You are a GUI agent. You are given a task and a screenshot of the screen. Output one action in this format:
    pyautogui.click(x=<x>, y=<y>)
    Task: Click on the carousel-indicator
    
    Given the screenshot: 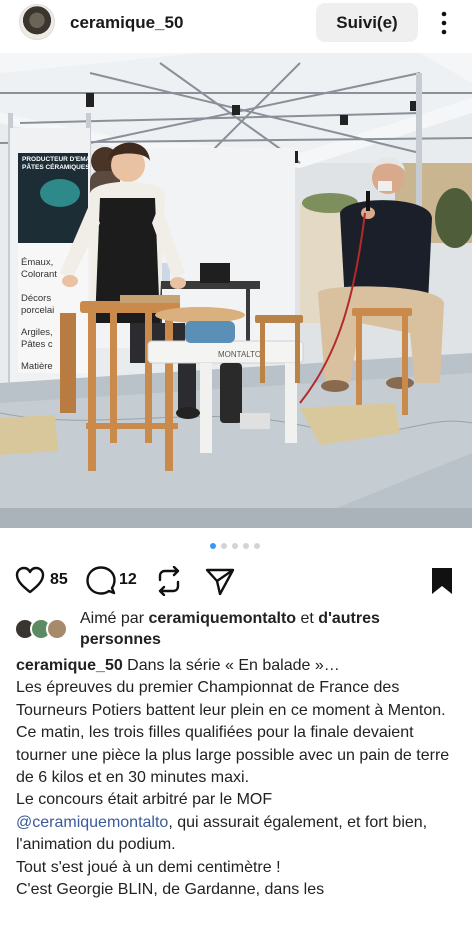 What is the action you would take?
    pyautogui.click(x=240, y=547)
    